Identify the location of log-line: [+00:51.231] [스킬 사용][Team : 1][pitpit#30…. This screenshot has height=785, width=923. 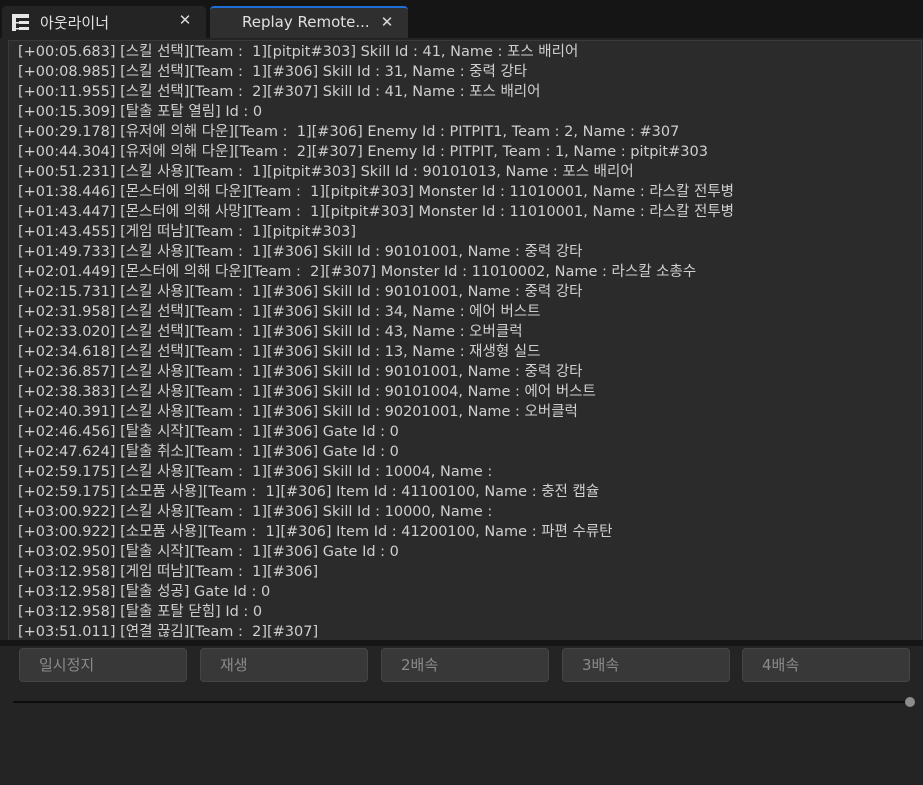
(326, 172).